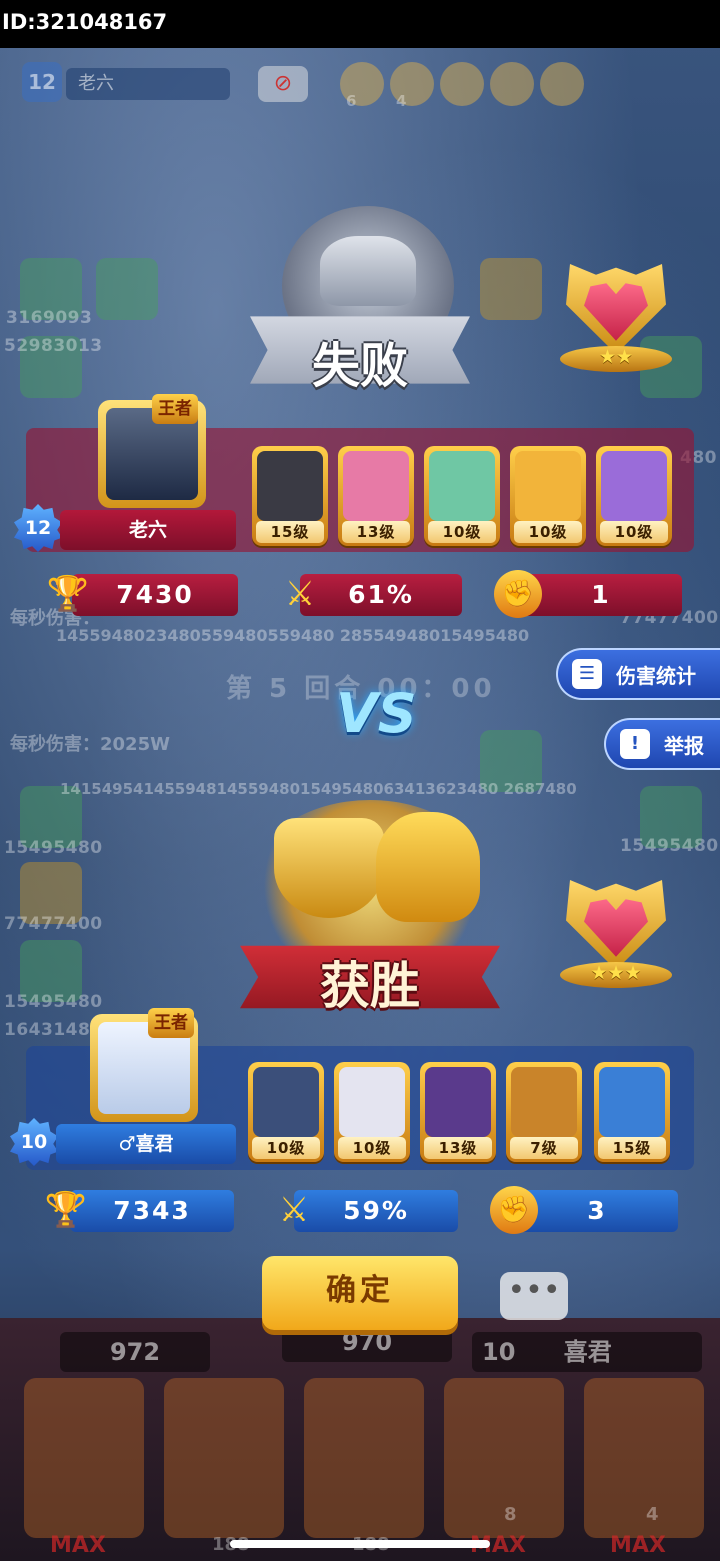  I want to click on vs-label: VS, so click(376, 713).